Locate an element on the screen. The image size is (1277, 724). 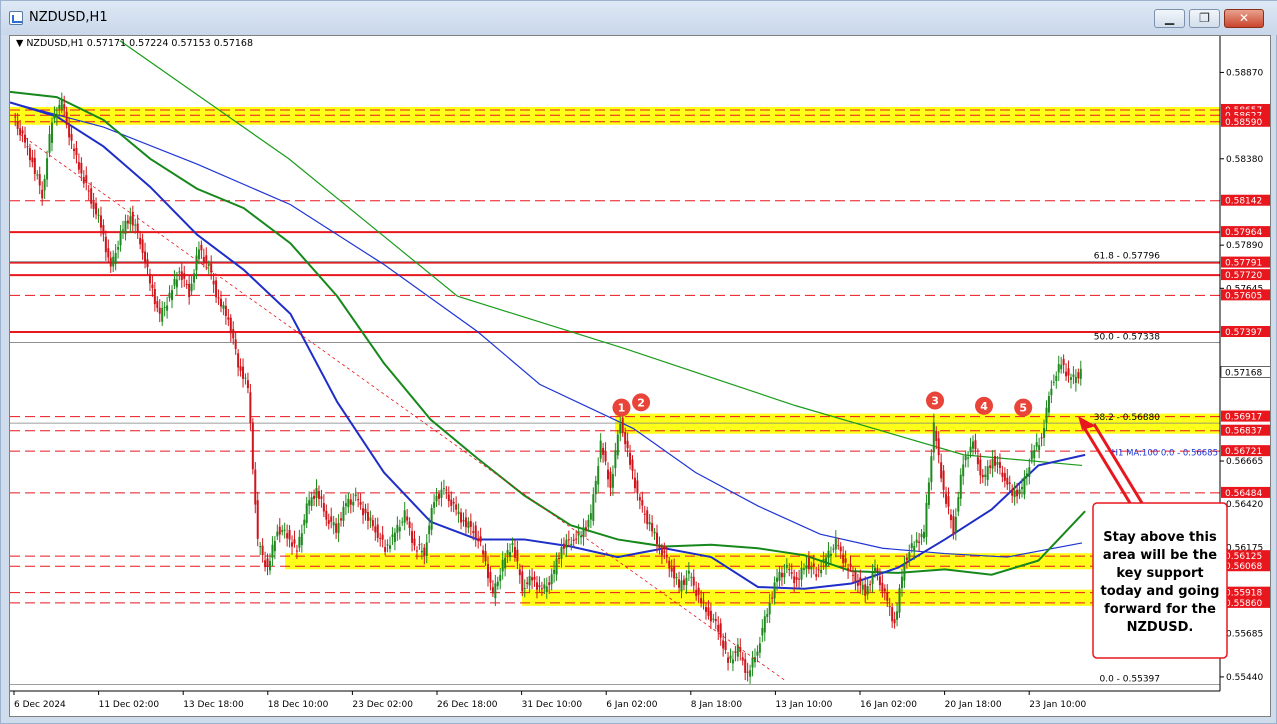
title-bar: NZDUSD,H1 ▁ ❐ ✕ is located at coordinates (639, 18).